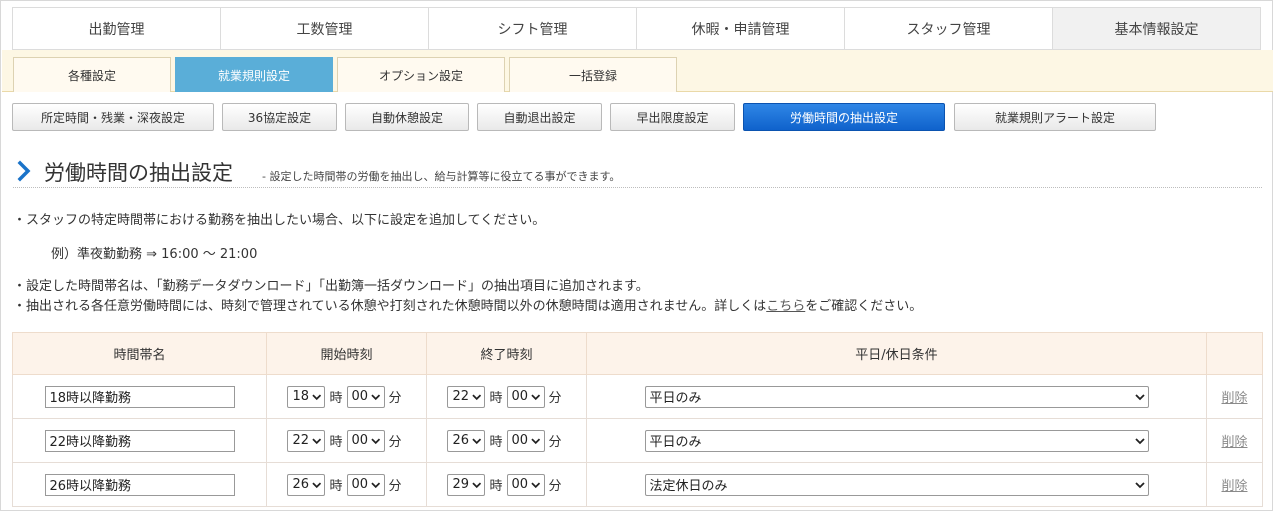 The width and height of the screenshot is (1273, 511). Describe the element at coordinates (949, 28) in the screenshot. I see `top-nav-tab-staff: スタッフ管理` at that location.